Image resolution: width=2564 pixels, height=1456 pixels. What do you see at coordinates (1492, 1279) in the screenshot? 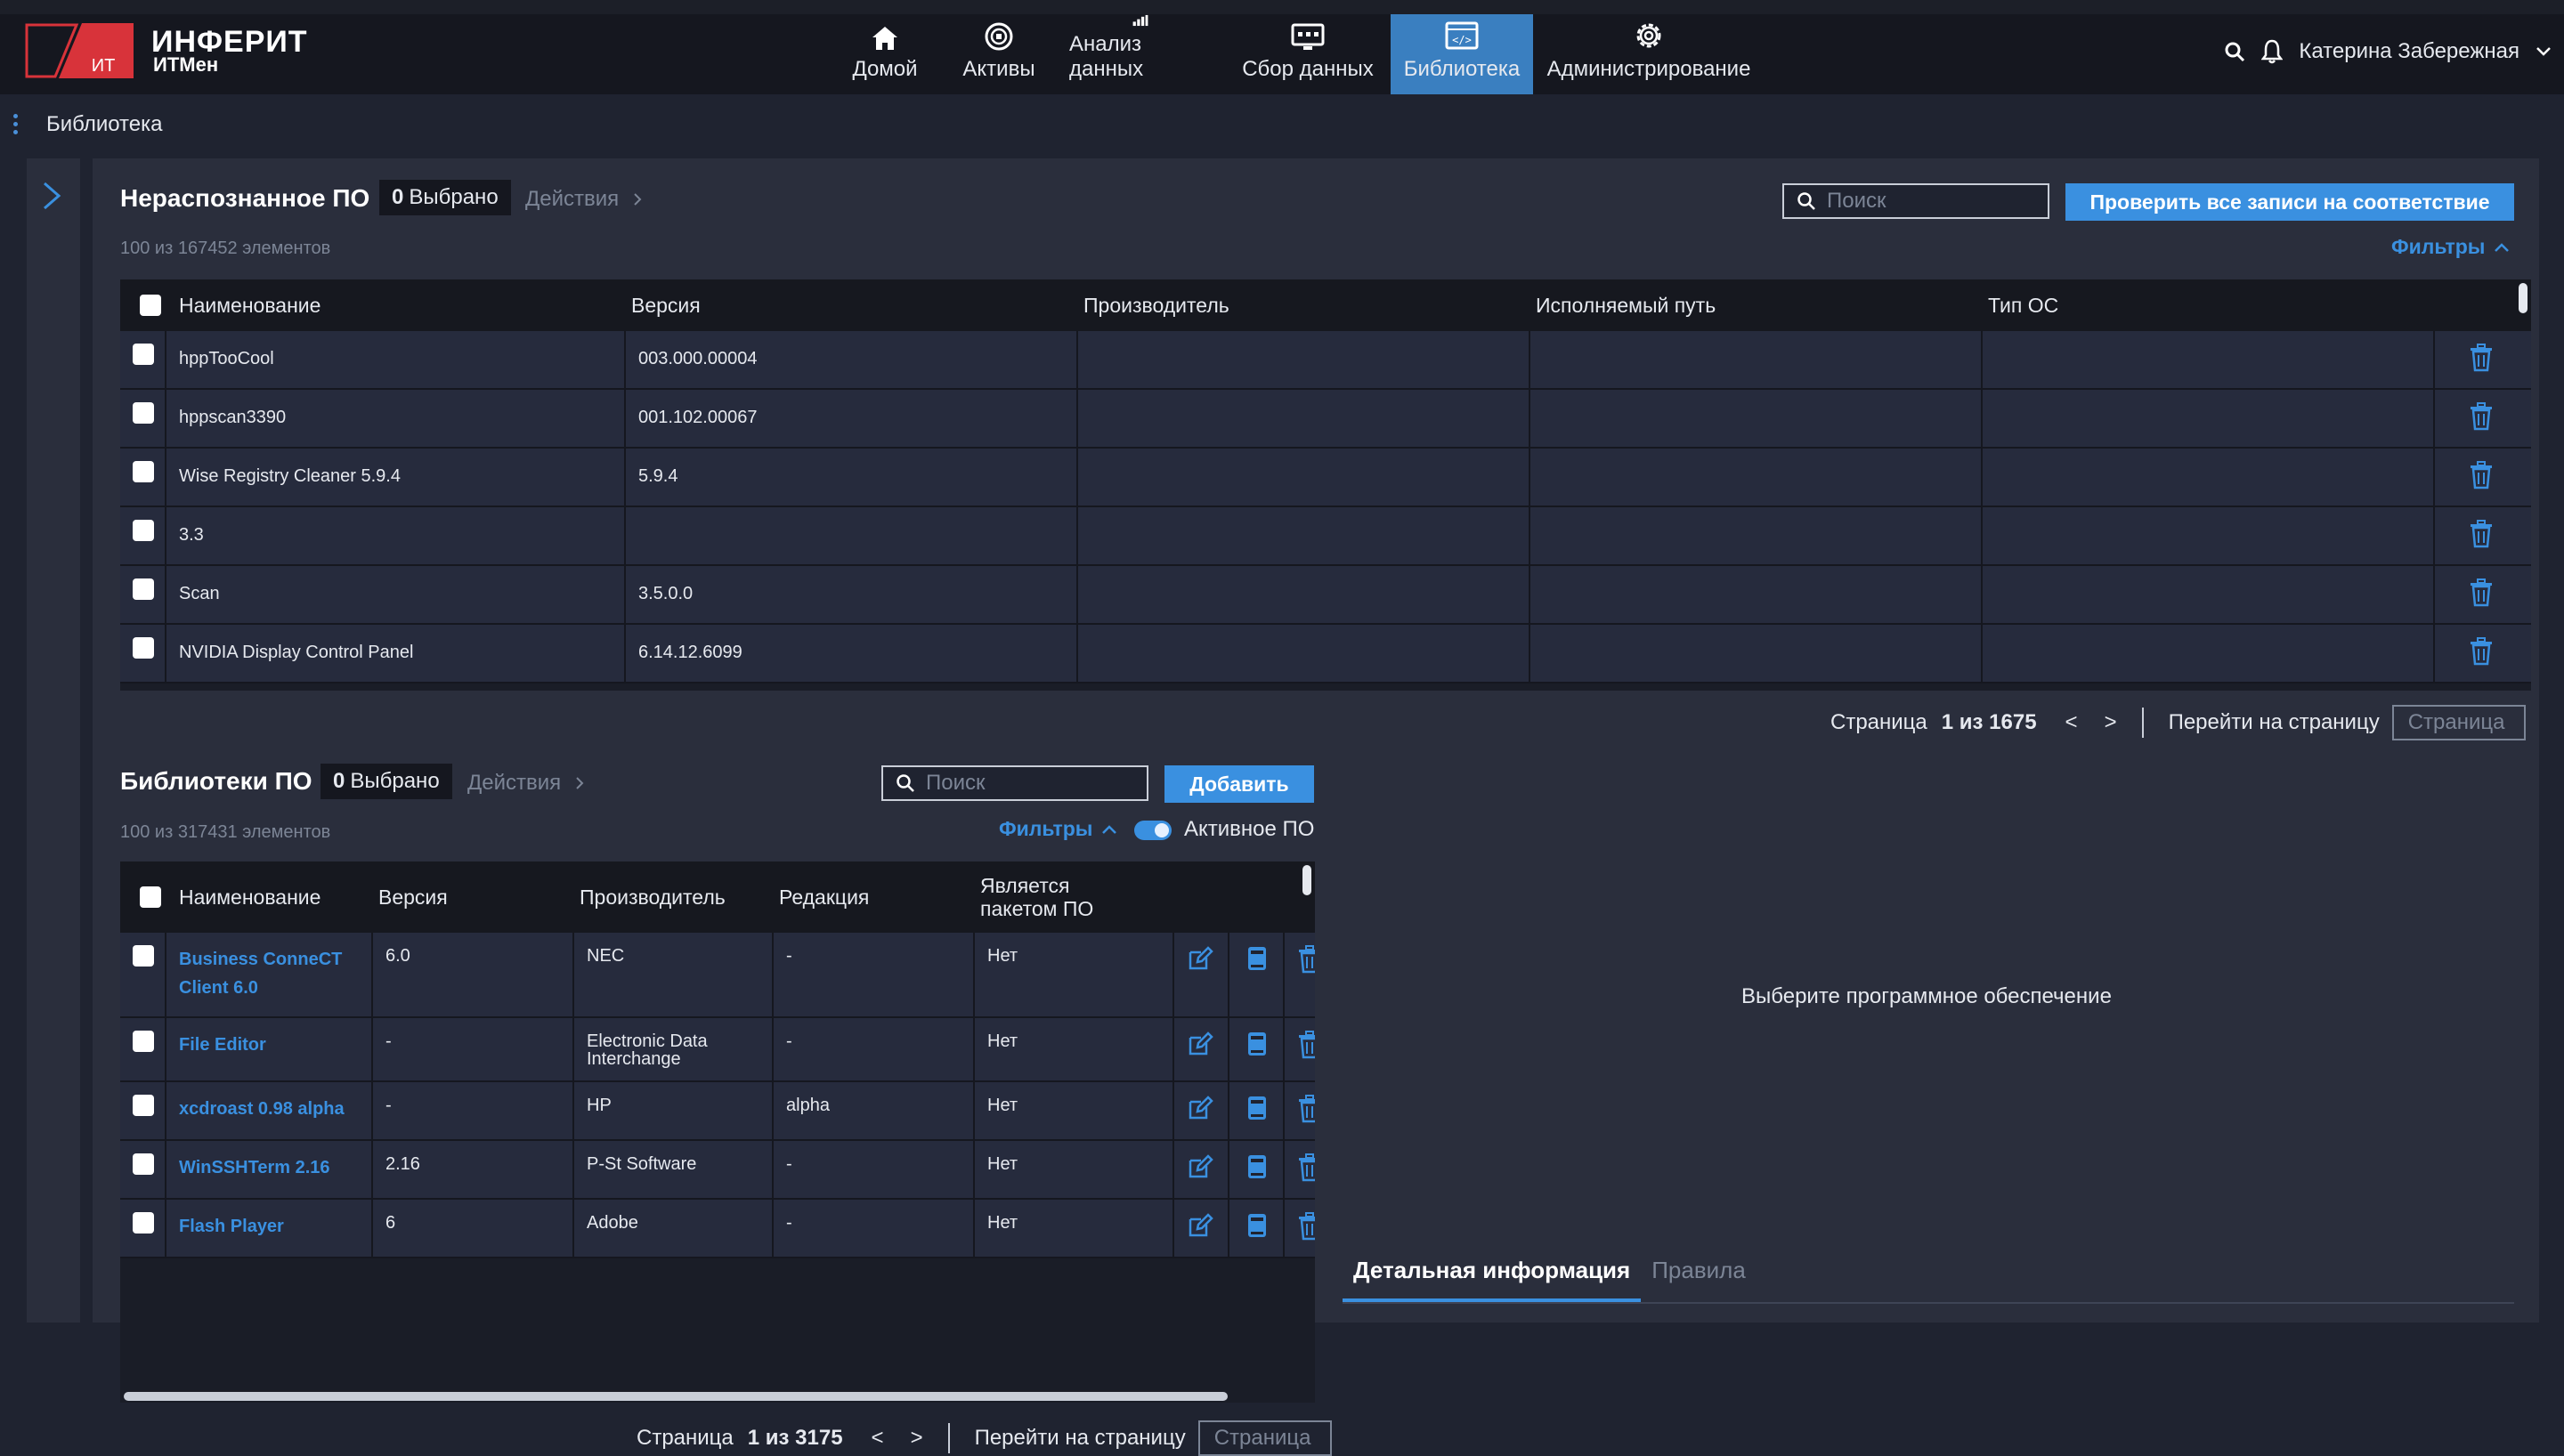
I see `tab-details: Детальная информация` at bounding box center [1492, 1279].